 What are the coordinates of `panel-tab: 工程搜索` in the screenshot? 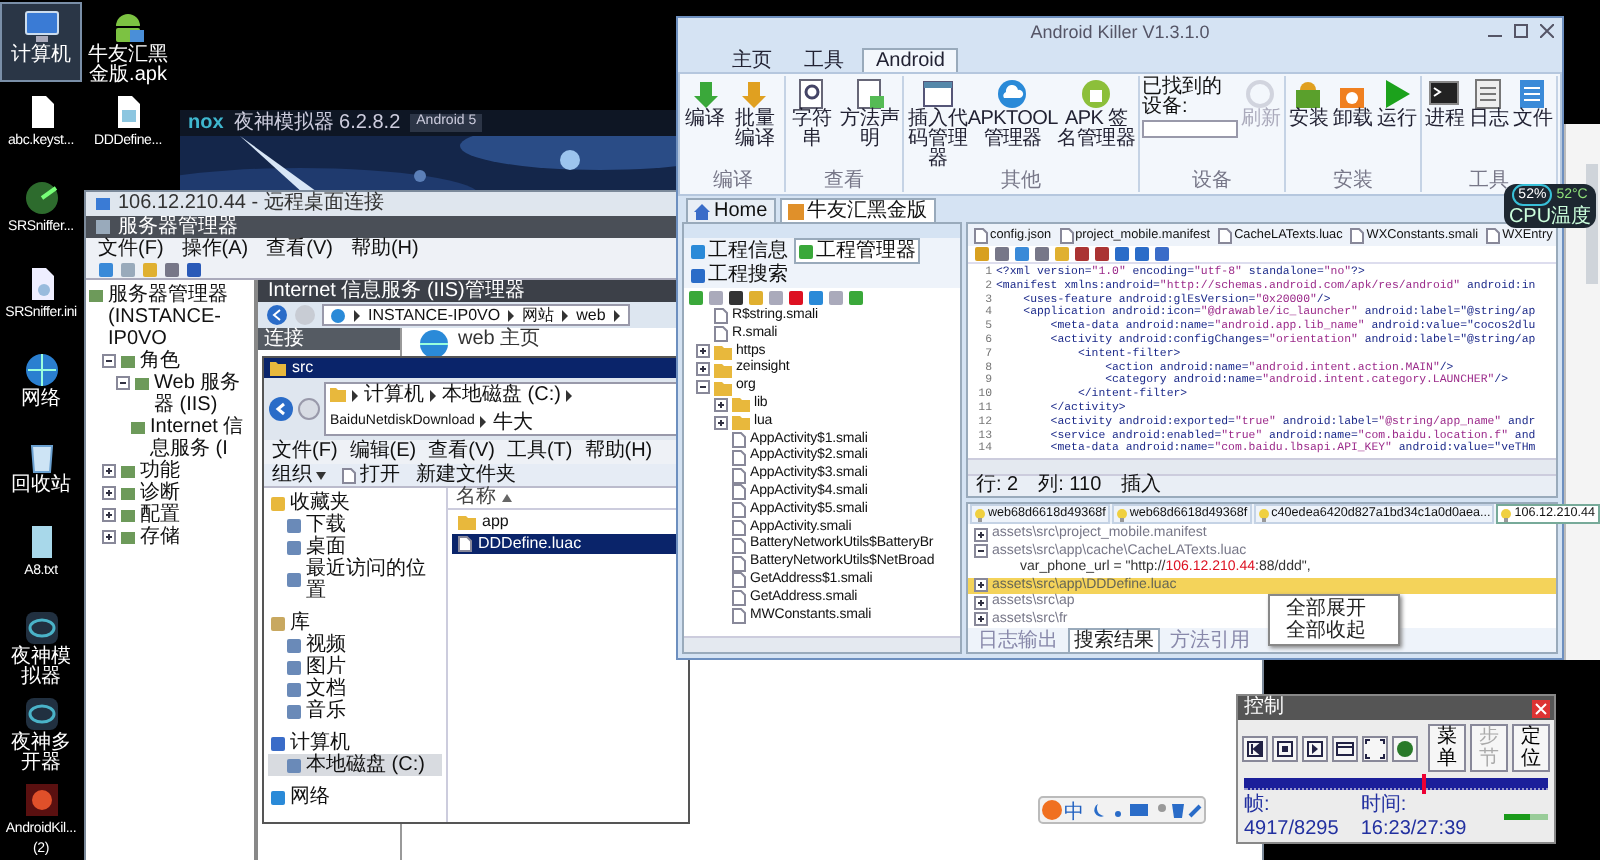 It's located at (739, 275).